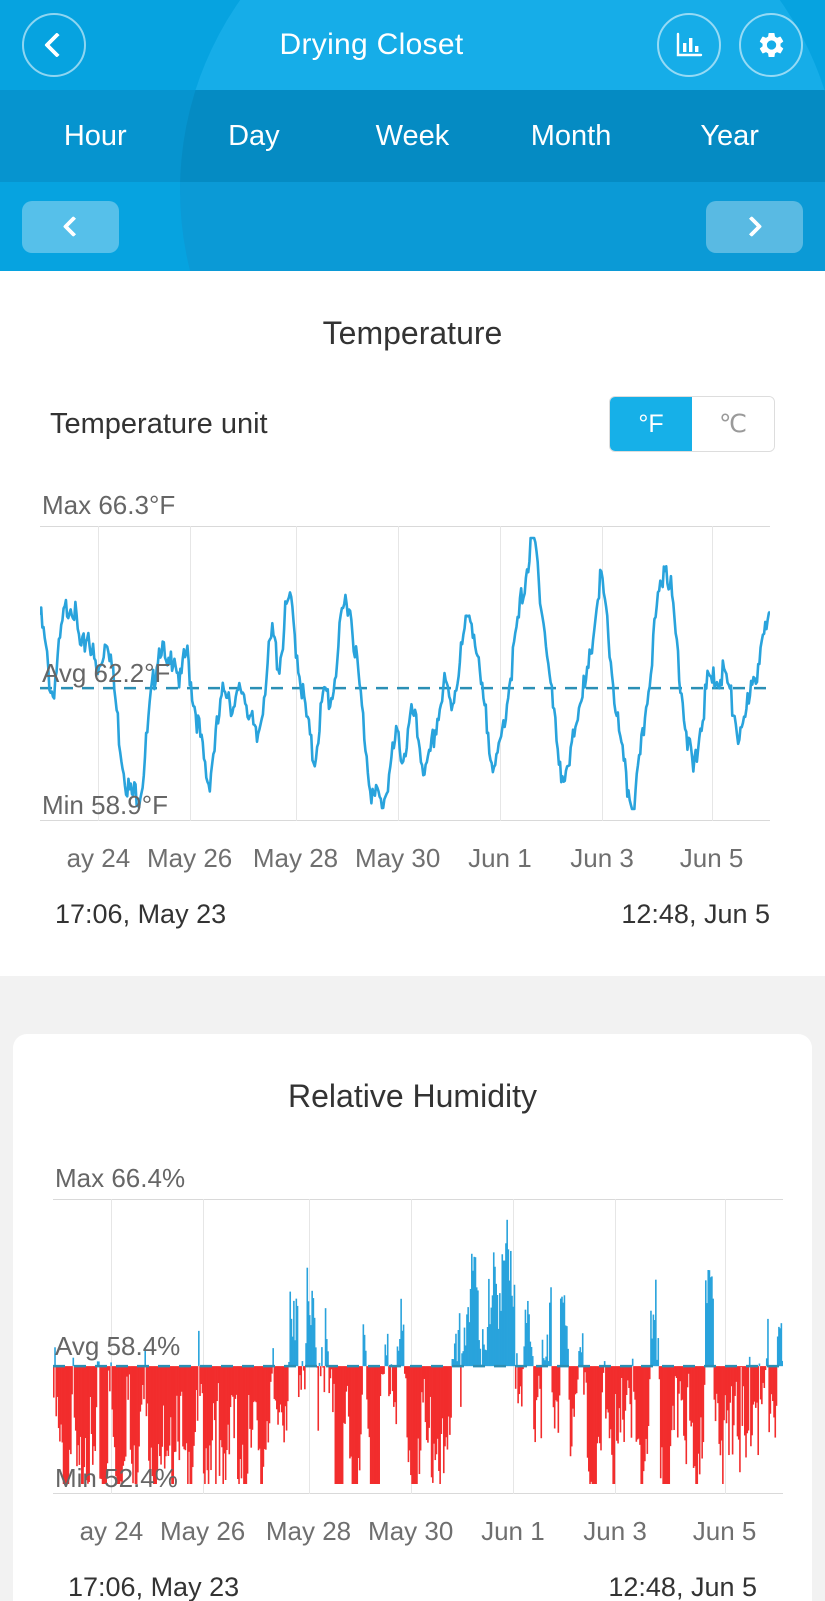 Image resolution: width=825 pixels, height=1601 pixels. Describe the element at coordinates (651, 424) in the screenshot. I see `unit-option-fahrenheit: °F` at that location.